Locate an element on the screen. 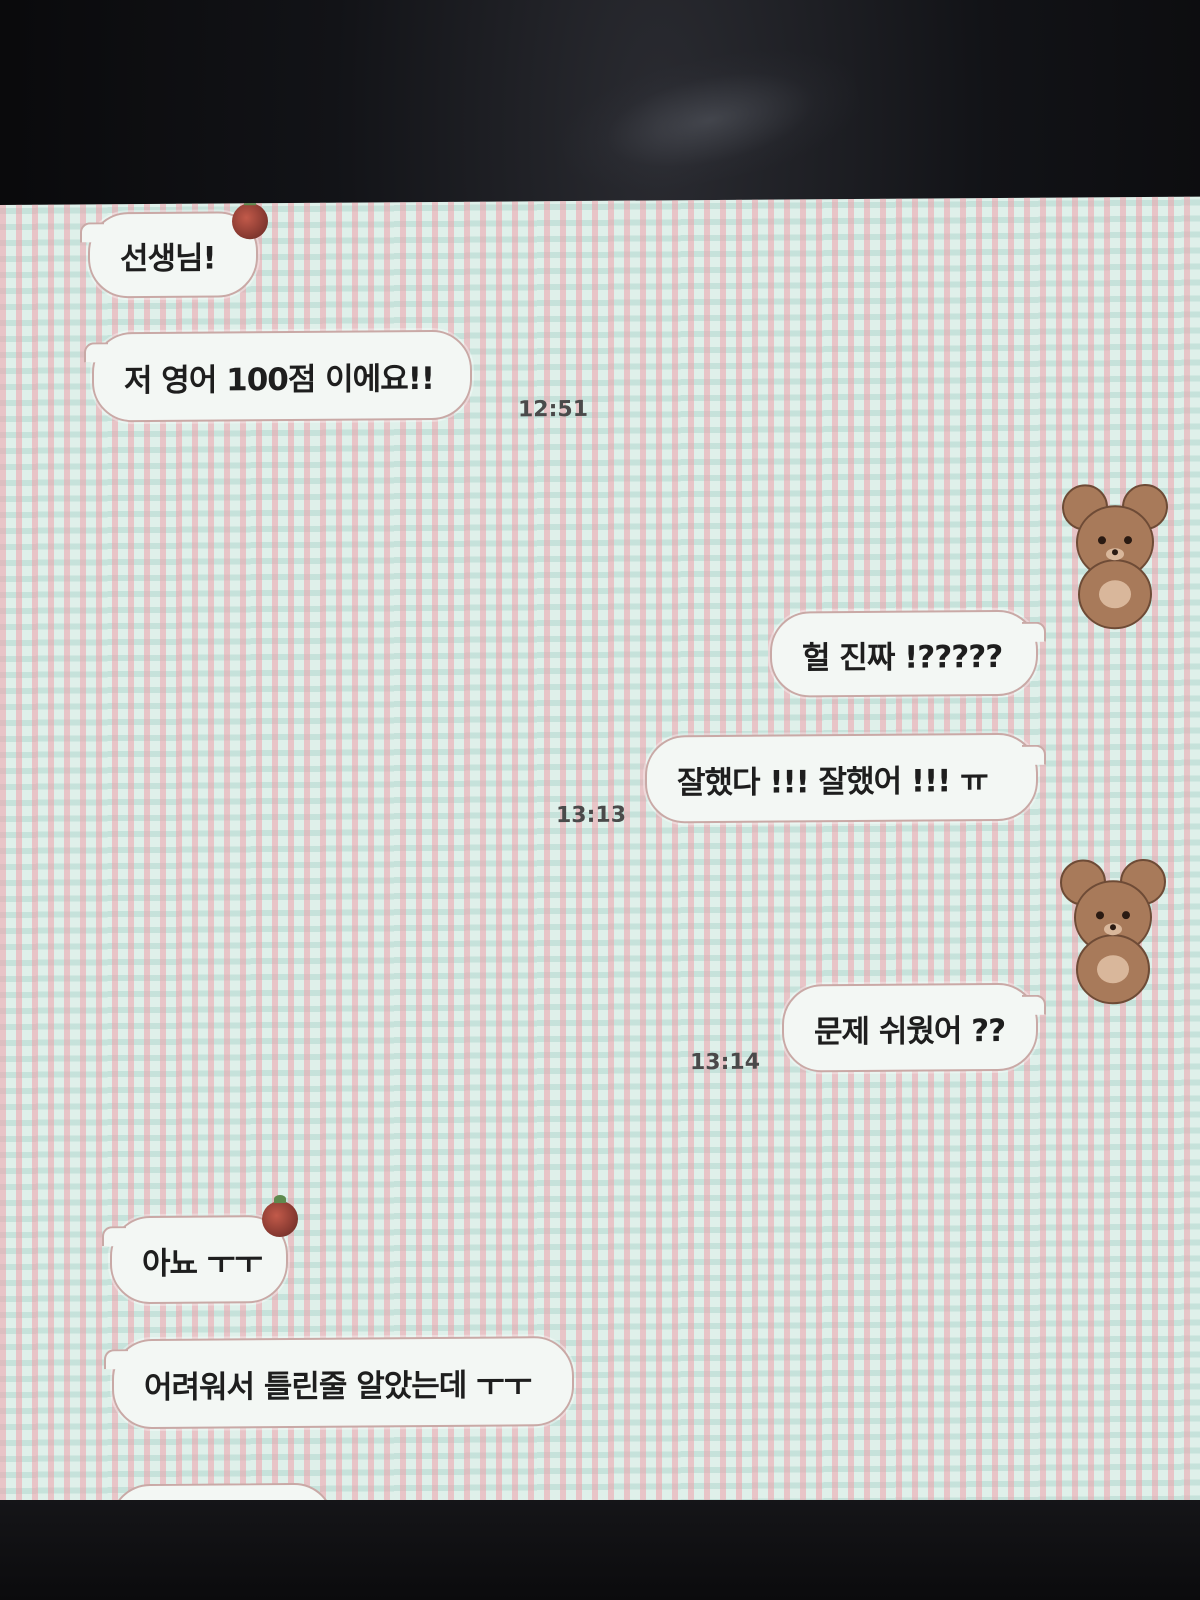 This screenshot has height=1600, width=1200. incoming-message-bubble: 어려워서 틀린줄 알았는데 ㅜㅜ is located at coordinates (343, 1382).